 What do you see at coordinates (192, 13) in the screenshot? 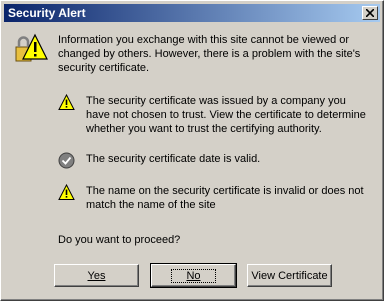
I see `title-bar: Security Alert` at bounding box center [192, 13].